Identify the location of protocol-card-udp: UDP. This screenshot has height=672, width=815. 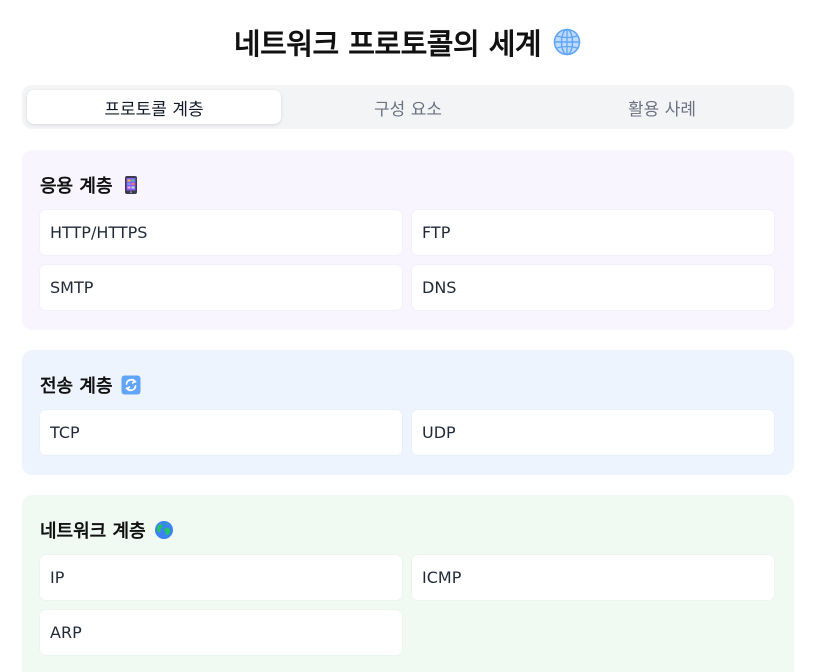
(593, 432).